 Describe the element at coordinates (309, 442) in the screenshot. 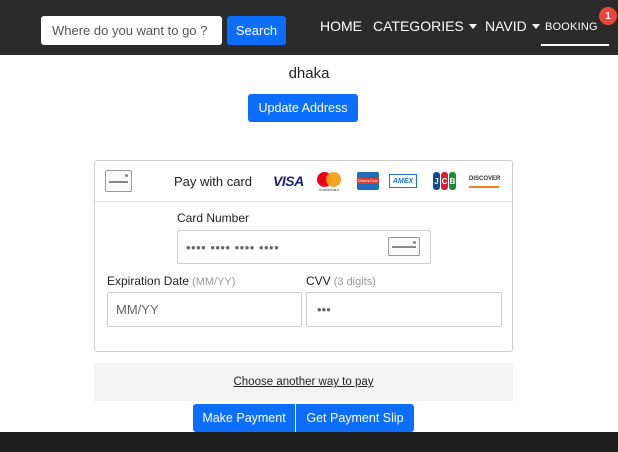

I see `page-footer` at that location.